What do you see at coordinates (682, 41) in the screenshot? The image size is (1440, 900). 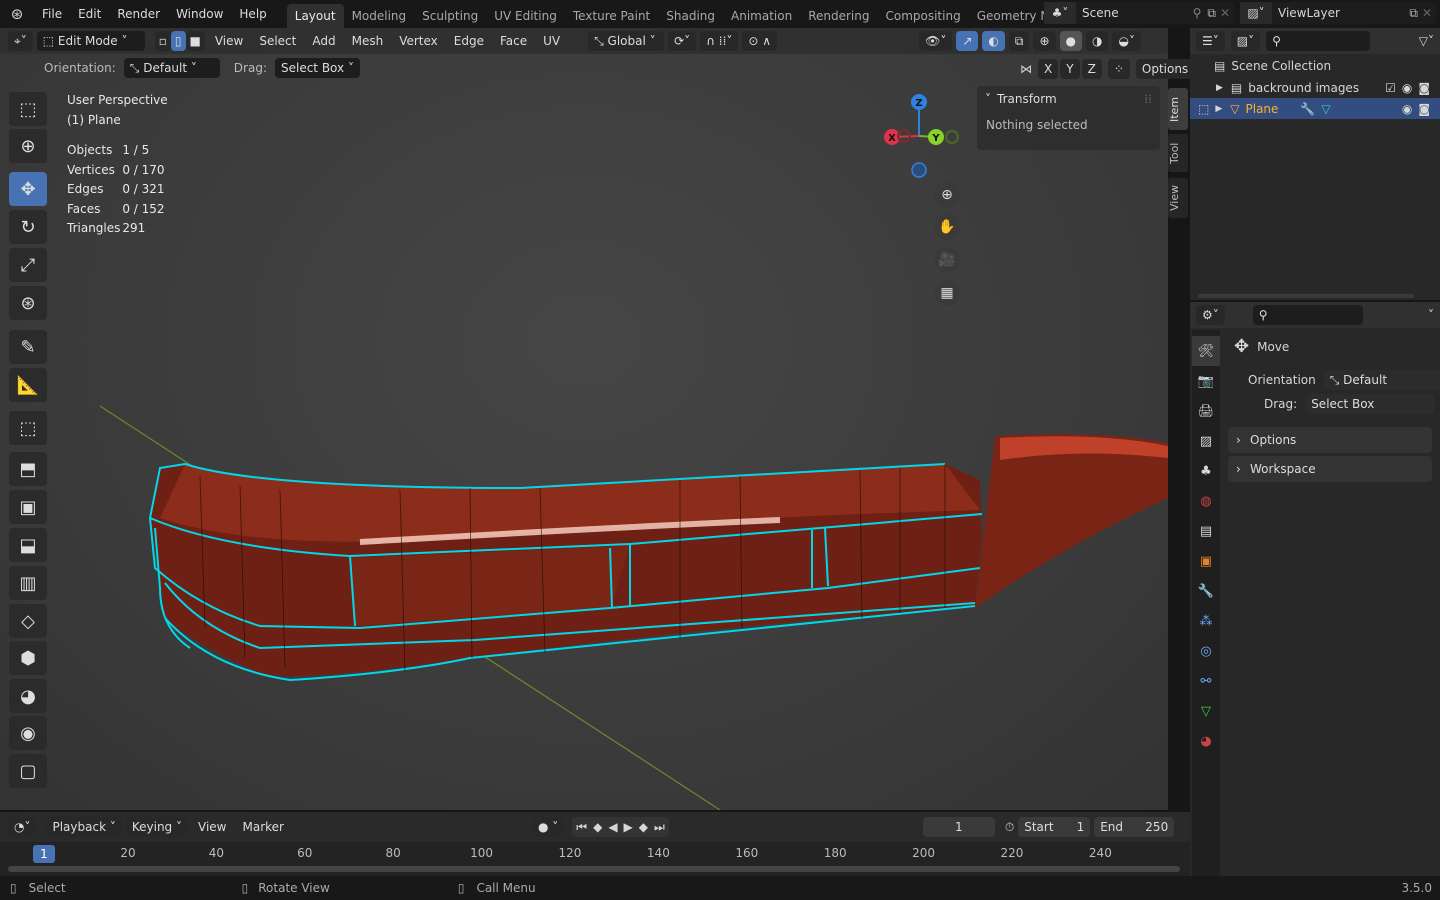 I see `pivot-icon: ⟳˅` at bounding box center [682, 41].